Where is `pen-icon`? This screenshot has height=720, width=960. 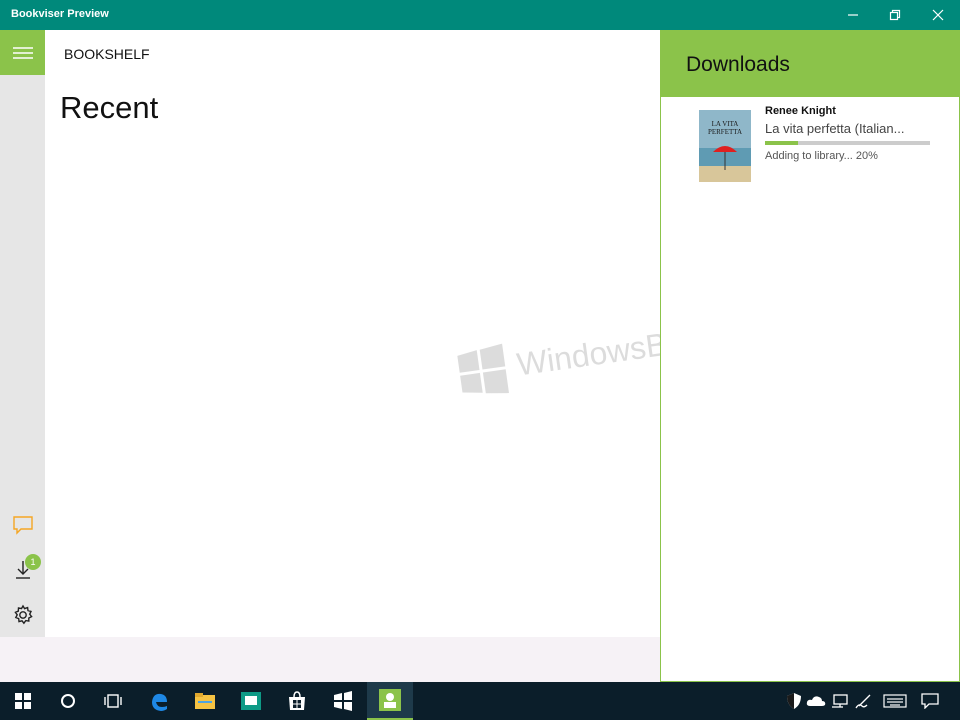
pen-icon is located at coordinates (863, 701).